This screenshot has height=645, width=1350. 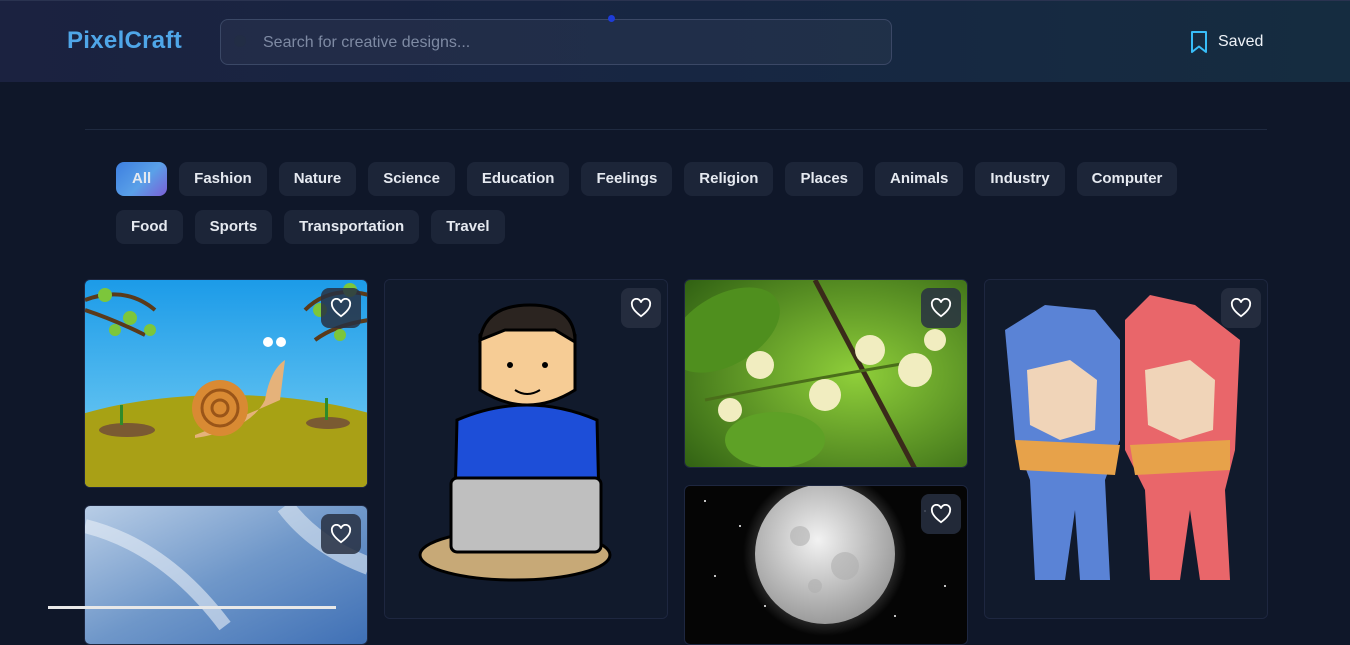 I want to click on bookmark-icon, so click(x=1199, y=42).